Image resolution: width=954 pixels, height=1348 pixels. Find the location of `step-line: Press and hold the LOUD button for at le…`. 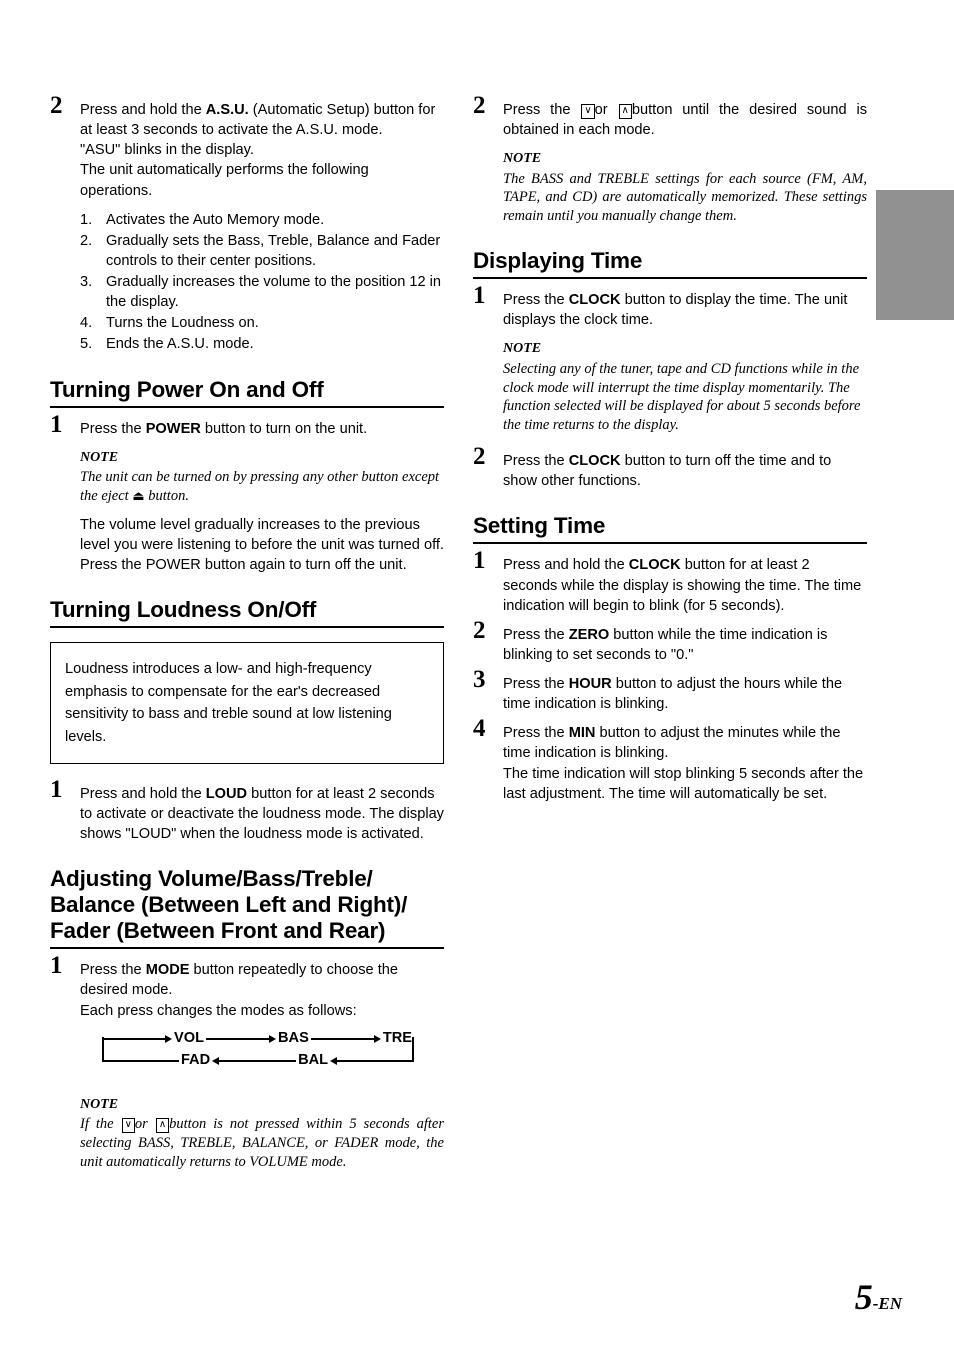

step-line: Press and hold the LOUD button for at le… is located at coordinates (262, 814).